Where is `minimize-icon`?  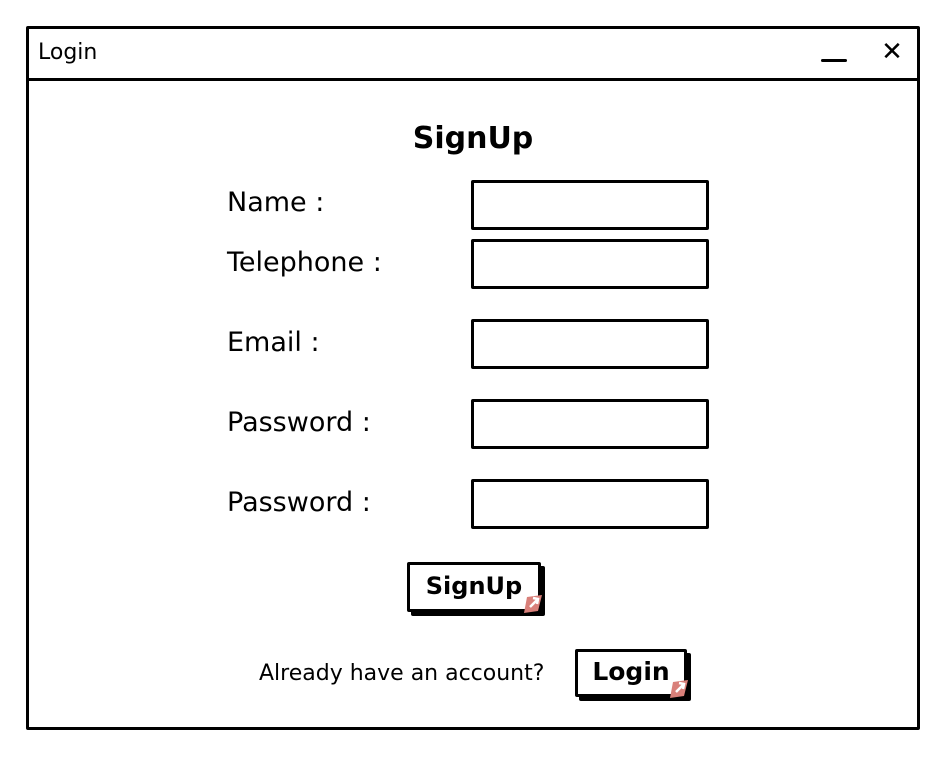
minimize-icon is located at coordinates (834, 60).